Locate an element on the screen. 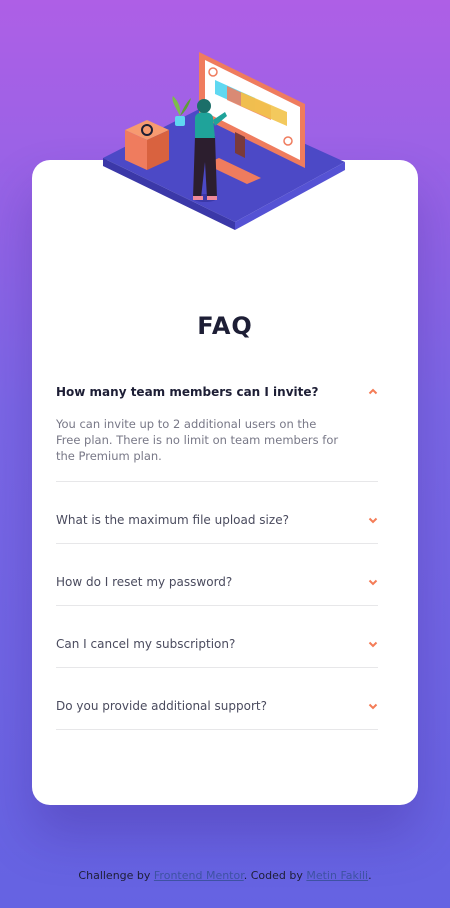  faq-item: How do I reset my password? is located at coordinates (217, 575).